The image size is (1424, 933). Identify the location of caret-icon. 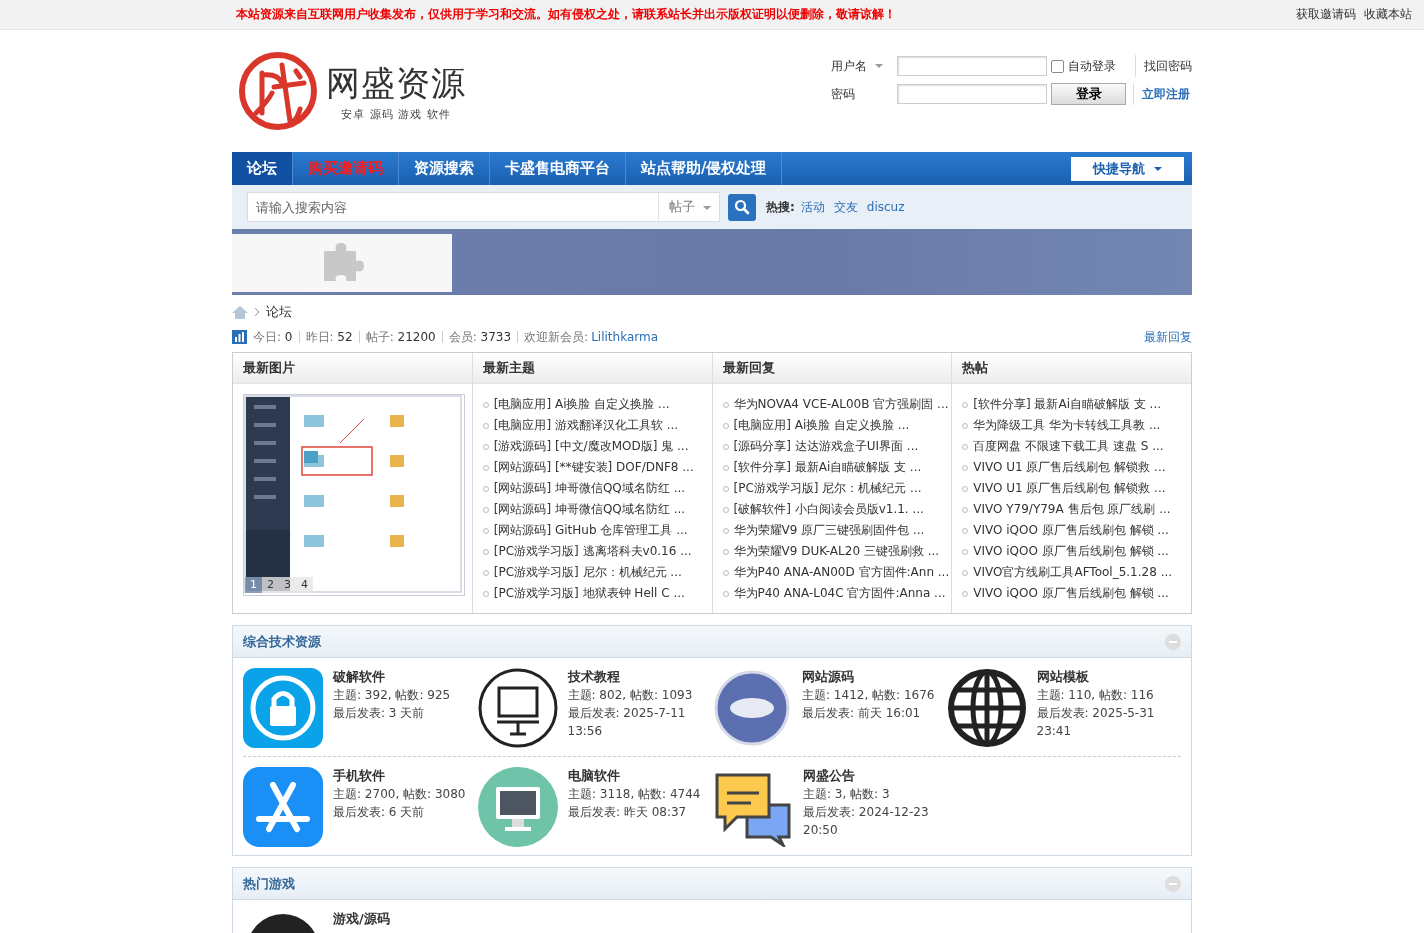
(878, 66).